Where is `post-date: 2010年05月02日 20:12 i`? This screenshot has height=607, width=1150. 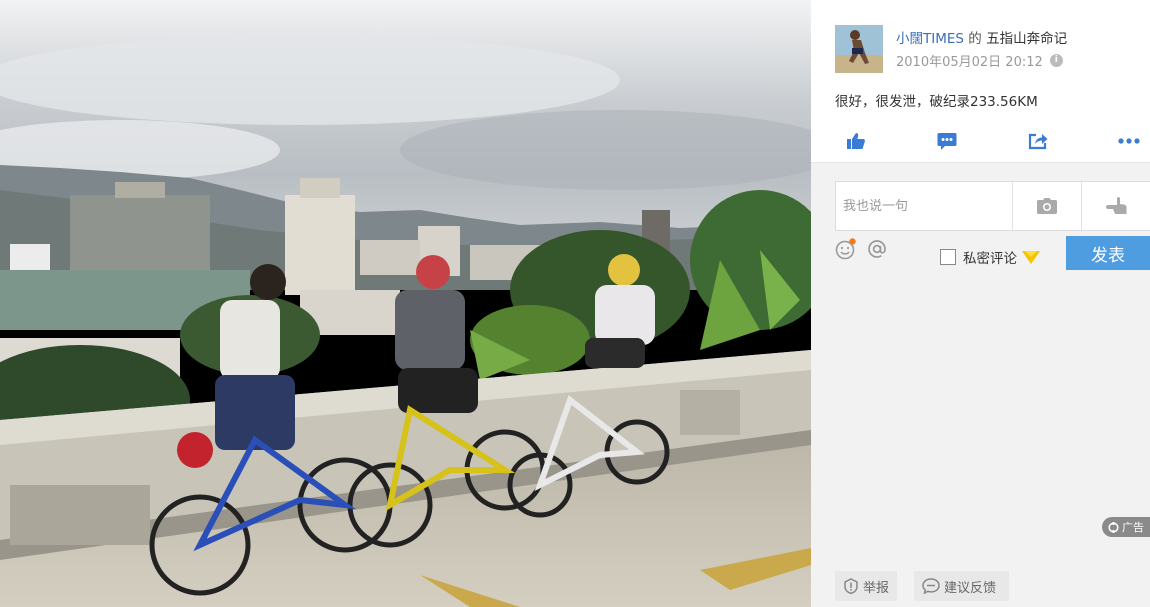 post-date: 2010年05月02日 20:12 i is located at coordinates (979, 60).